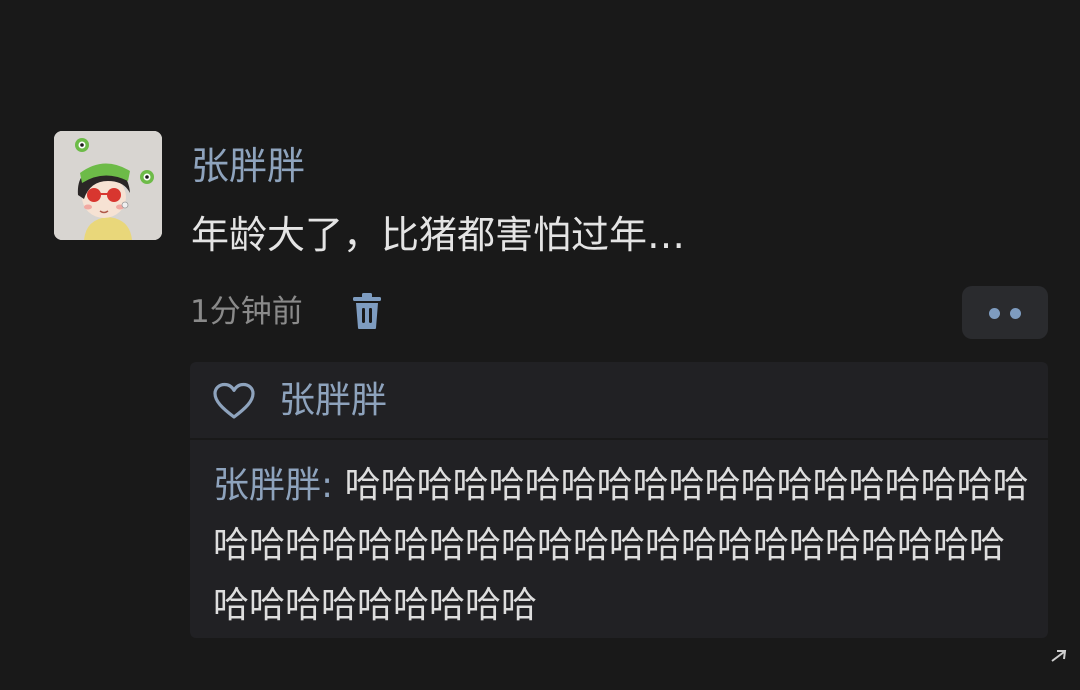 This screenshot has height=690, width=1080. I want to click on likes-row: 张胖胖, so click(619, 400).